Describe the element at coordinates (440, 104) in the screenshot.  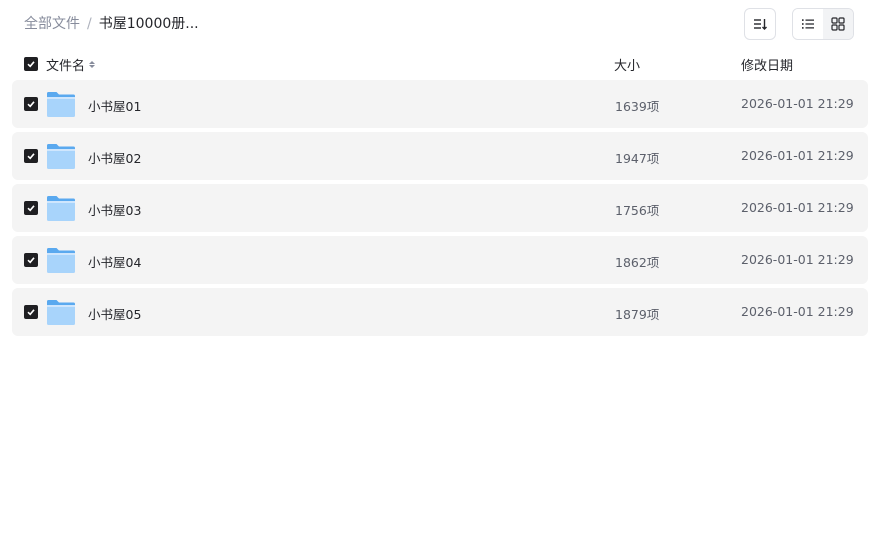
I see `file-row: 小书屋01 1639项 2026-01-01 21:29` at that location.